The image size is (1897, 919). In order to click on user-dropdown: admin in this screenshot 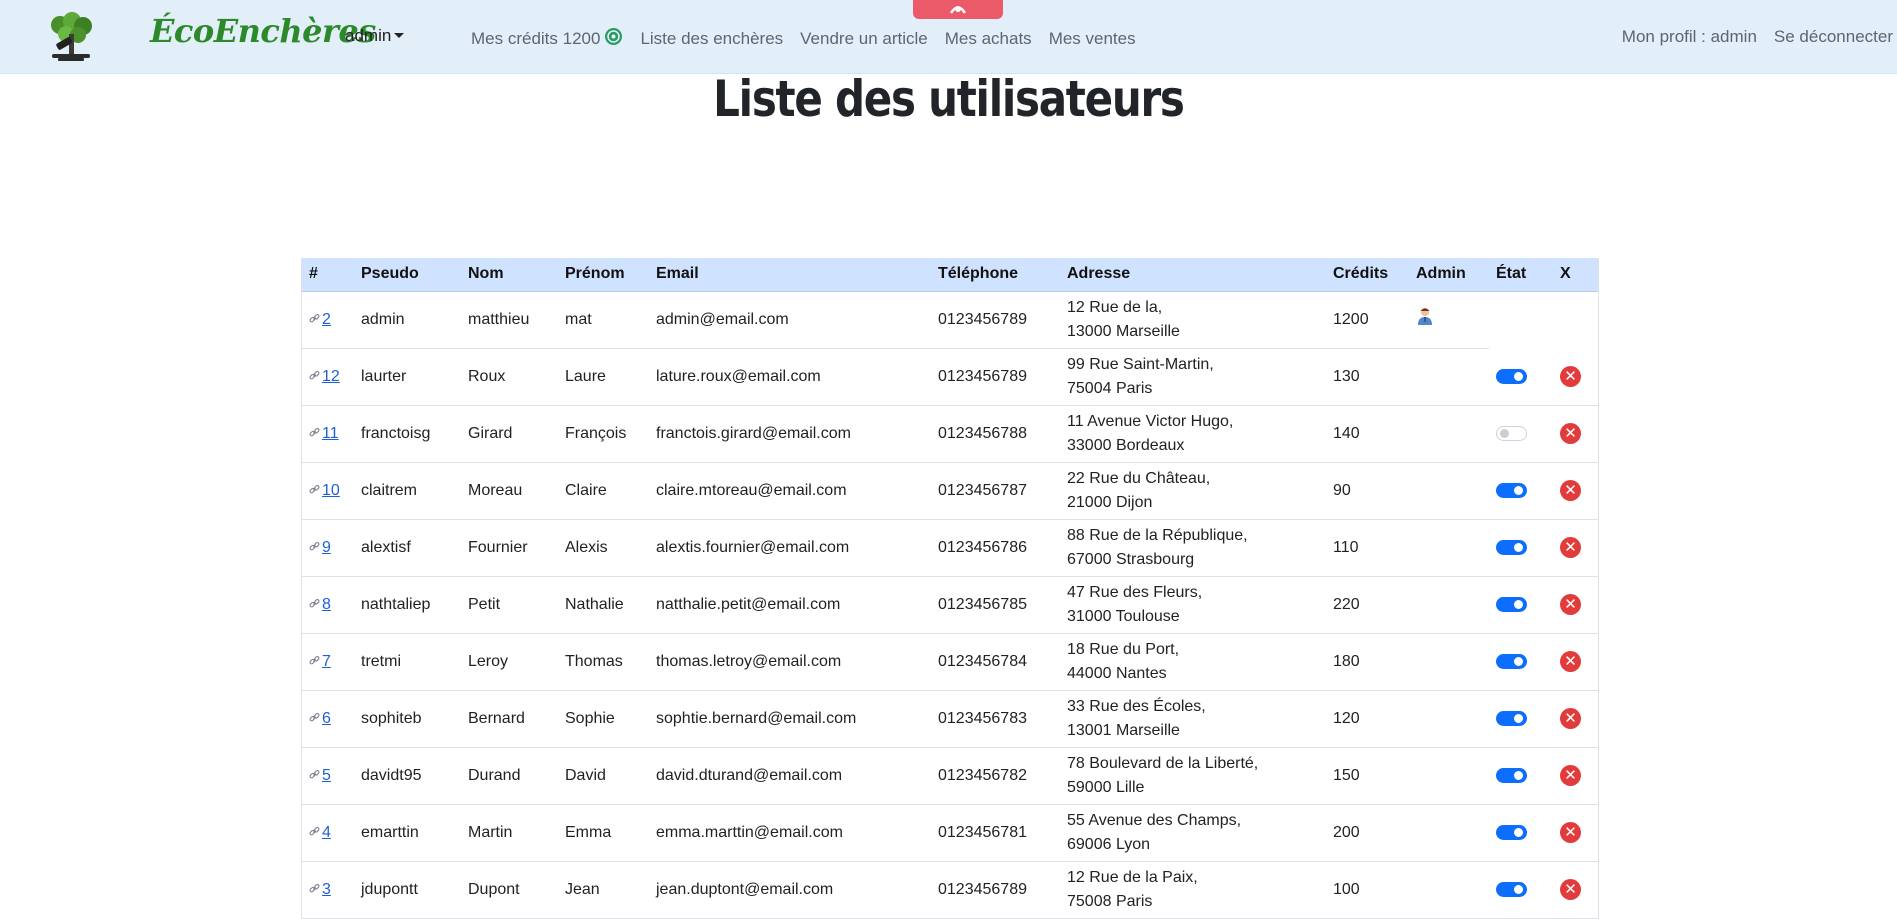, I will do `click(375, 36)`.